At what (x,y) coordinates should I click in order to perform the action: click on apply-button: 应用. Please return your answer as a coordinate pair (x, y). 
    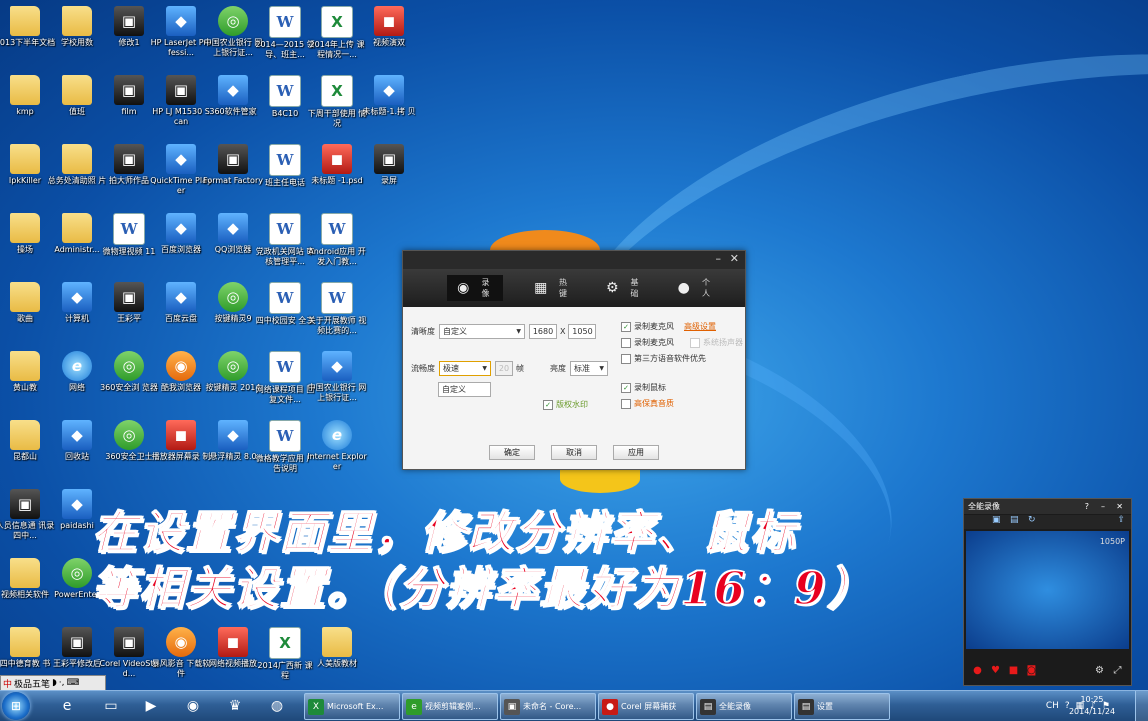
    Looking at the image, I should click on (636, 452).